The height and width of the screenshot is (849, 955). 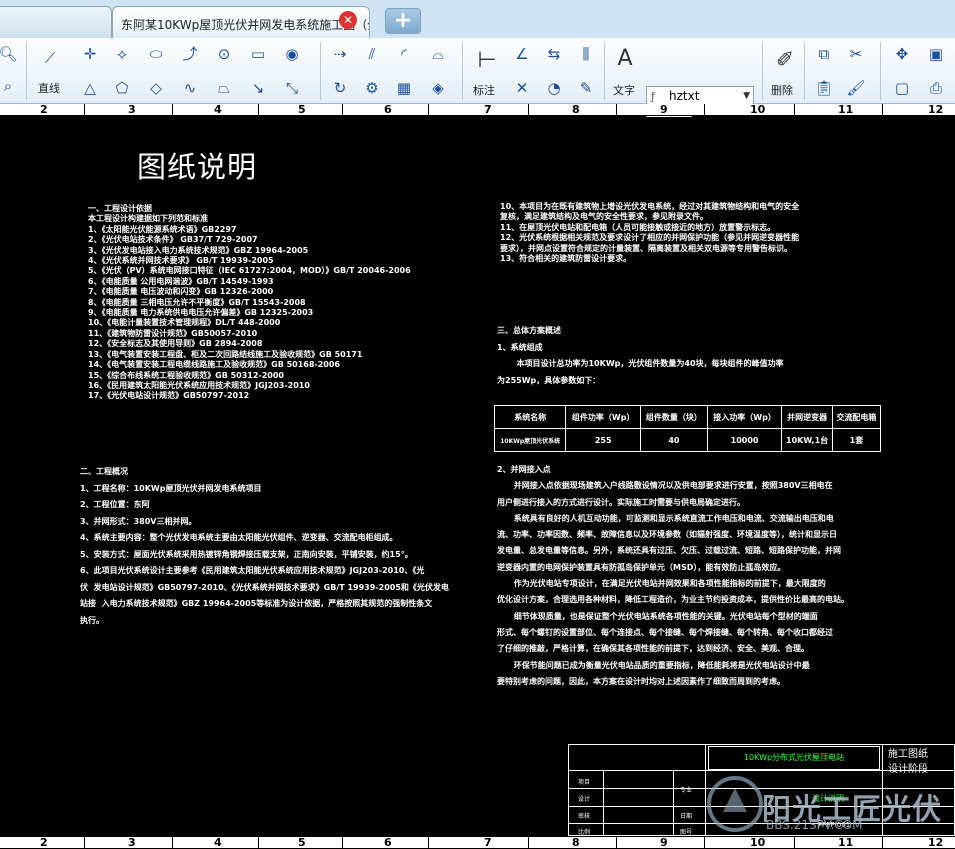 I want to click on tab-active-drawing: 东阿某10KWp屋顶光伏并网发电系统施工图（全, so click(x=241, y=22).